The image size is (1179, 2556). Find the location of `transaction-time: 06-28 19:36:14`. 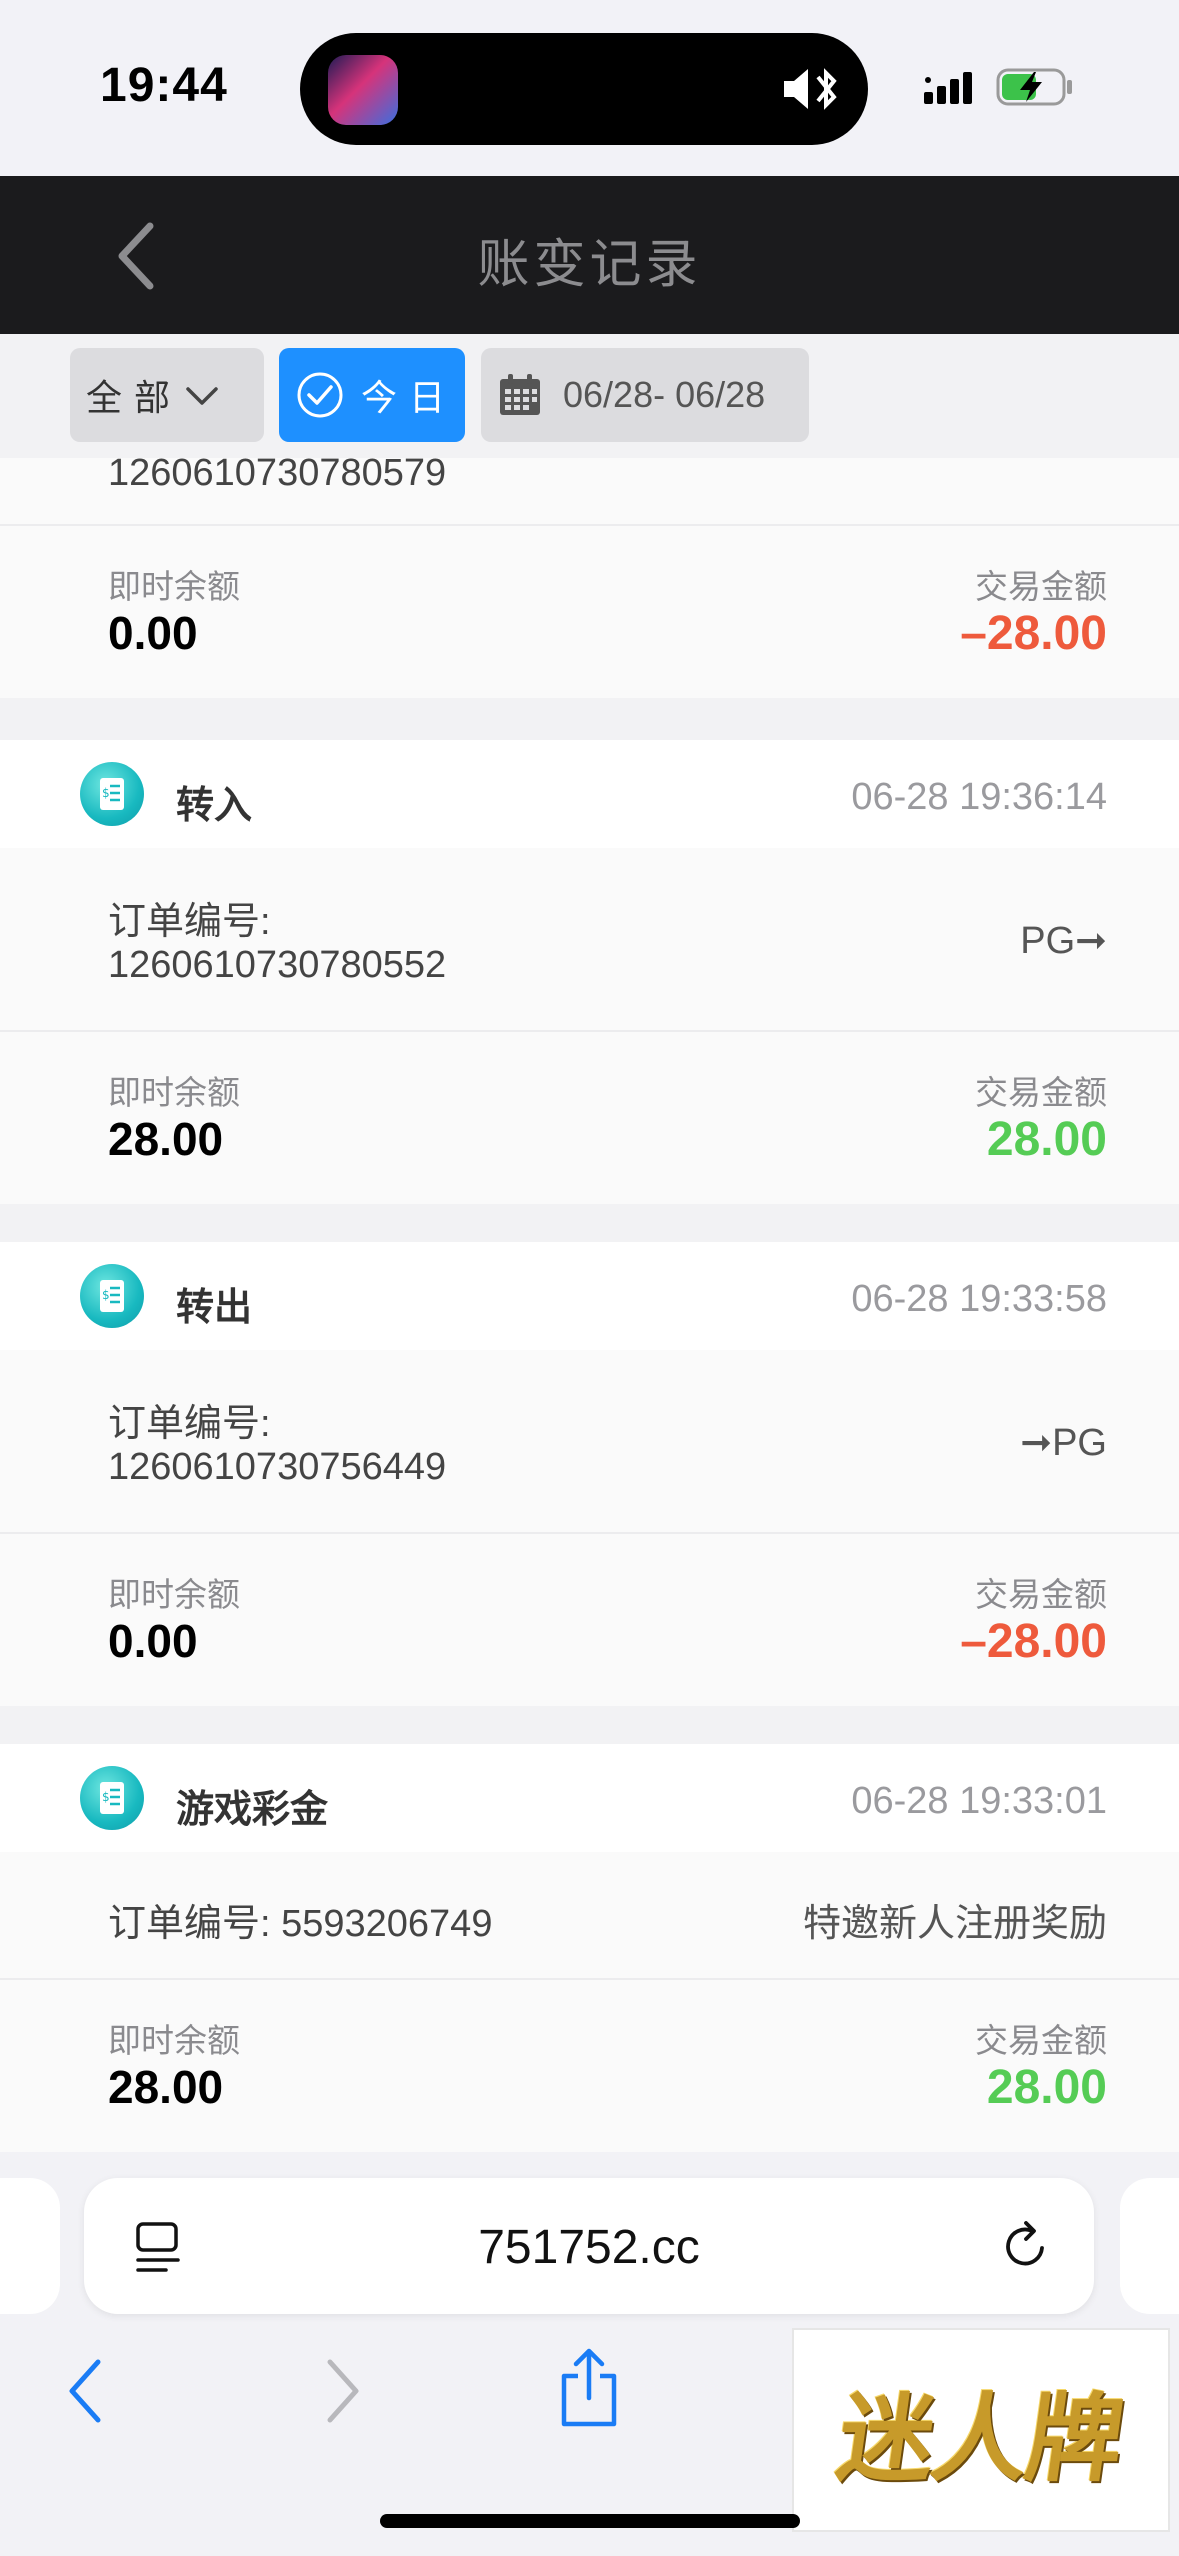

transaction-time: 06-28 19:36:14 is located at coordinates (979, 797).